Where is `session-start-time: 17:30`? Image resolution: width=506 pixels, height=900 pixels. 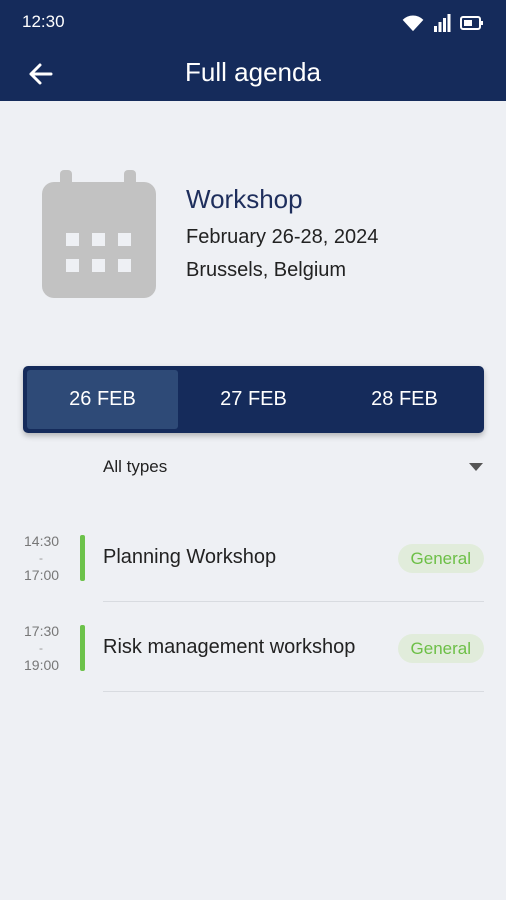
session-start-time: 17:30 is located at coordinates (42, 631).